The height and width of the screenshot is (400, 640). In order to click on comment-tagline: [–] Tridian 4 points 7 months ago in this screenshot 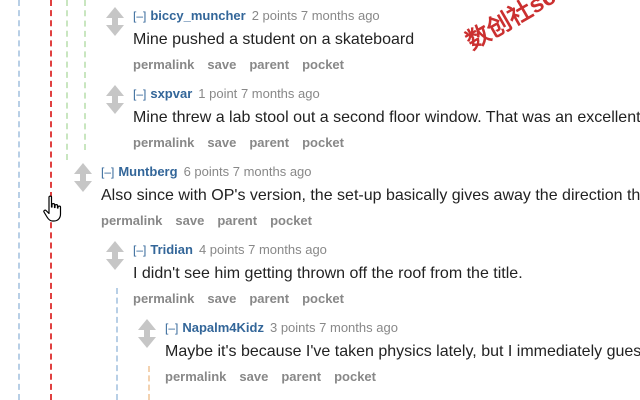, I will do `click(328, 250)`.